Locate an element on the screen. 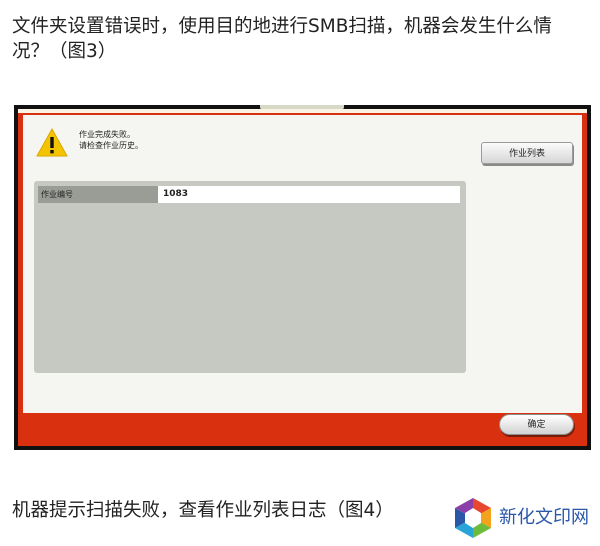 This screenshot has height=546, width=600. error-message: 作业完成失败。 请检查作业历史。 is located at coordinates (111, 140).